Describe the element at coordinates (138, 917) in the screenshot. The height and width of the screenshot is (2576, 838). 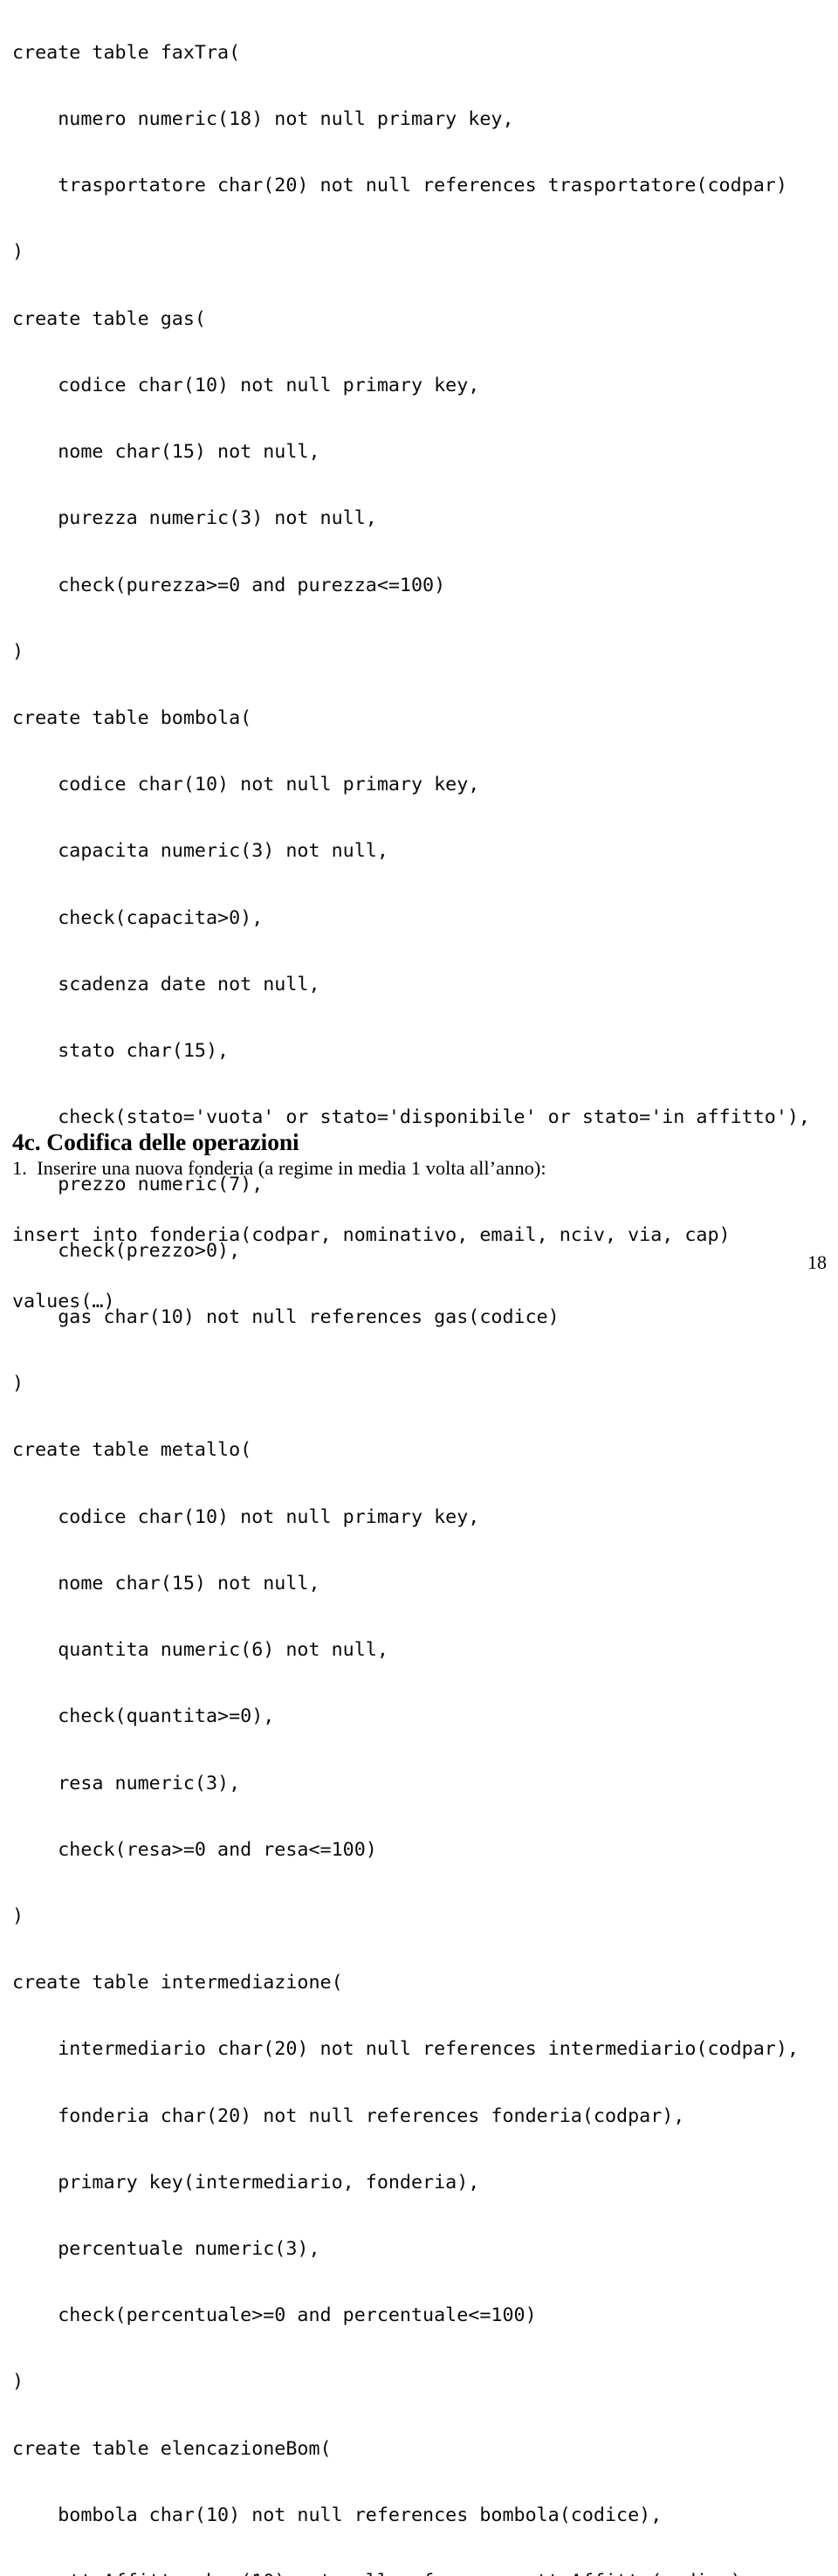
I see `code-line: check(capacita>0),` at that location.